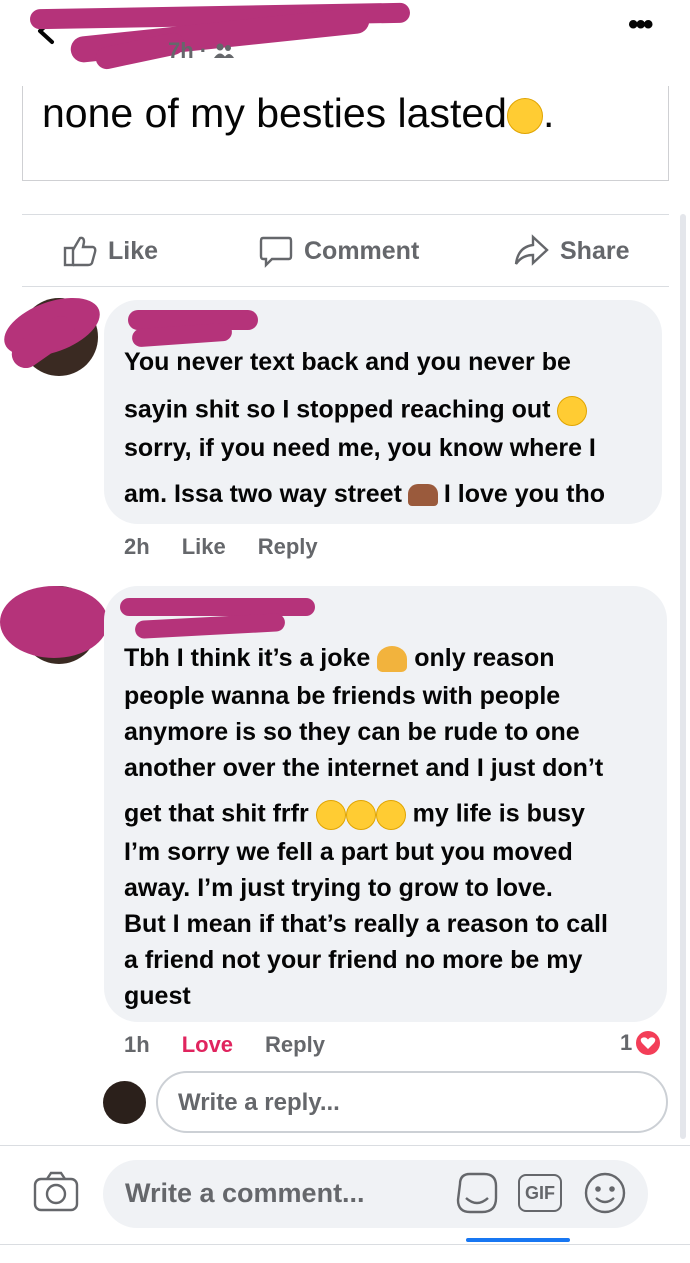 This screenshot has height=1263, width=690. I want to click on shrug-emoji-icon, so click(392, 659).